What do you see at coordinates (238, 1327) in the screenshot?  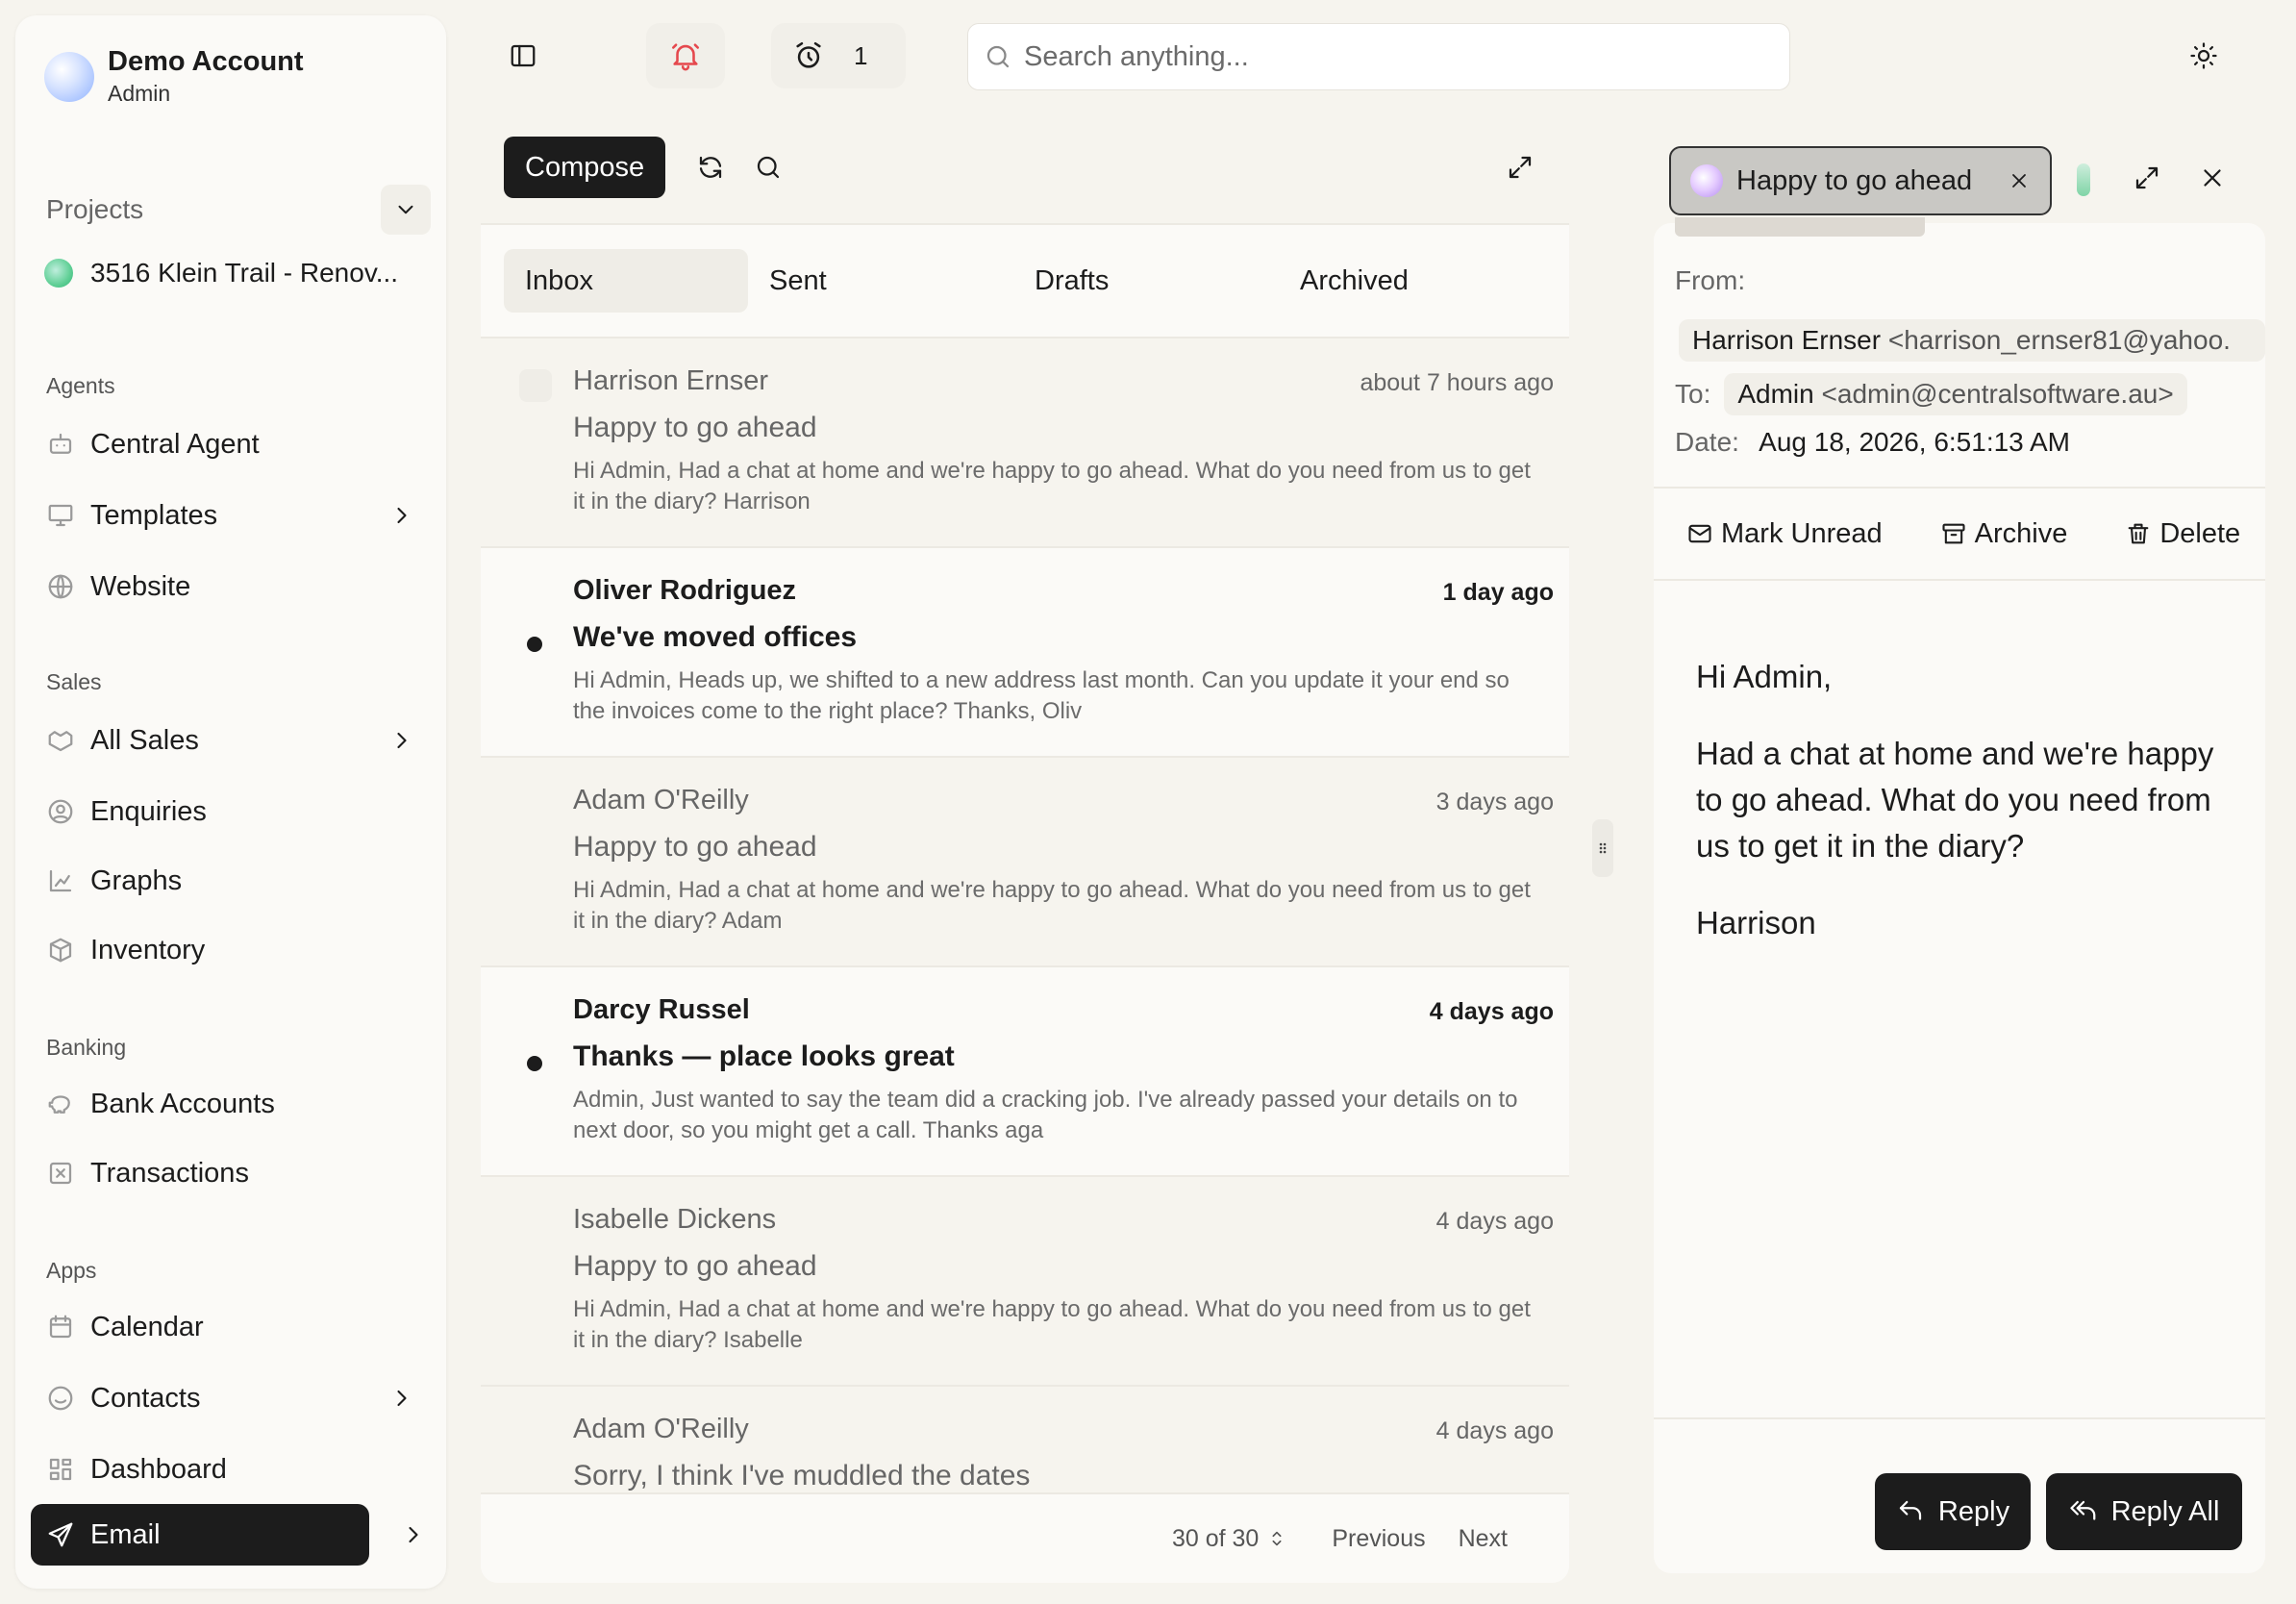 I see `sidebar-item-calendar: Calendar` at bounding box center [238, 1327].